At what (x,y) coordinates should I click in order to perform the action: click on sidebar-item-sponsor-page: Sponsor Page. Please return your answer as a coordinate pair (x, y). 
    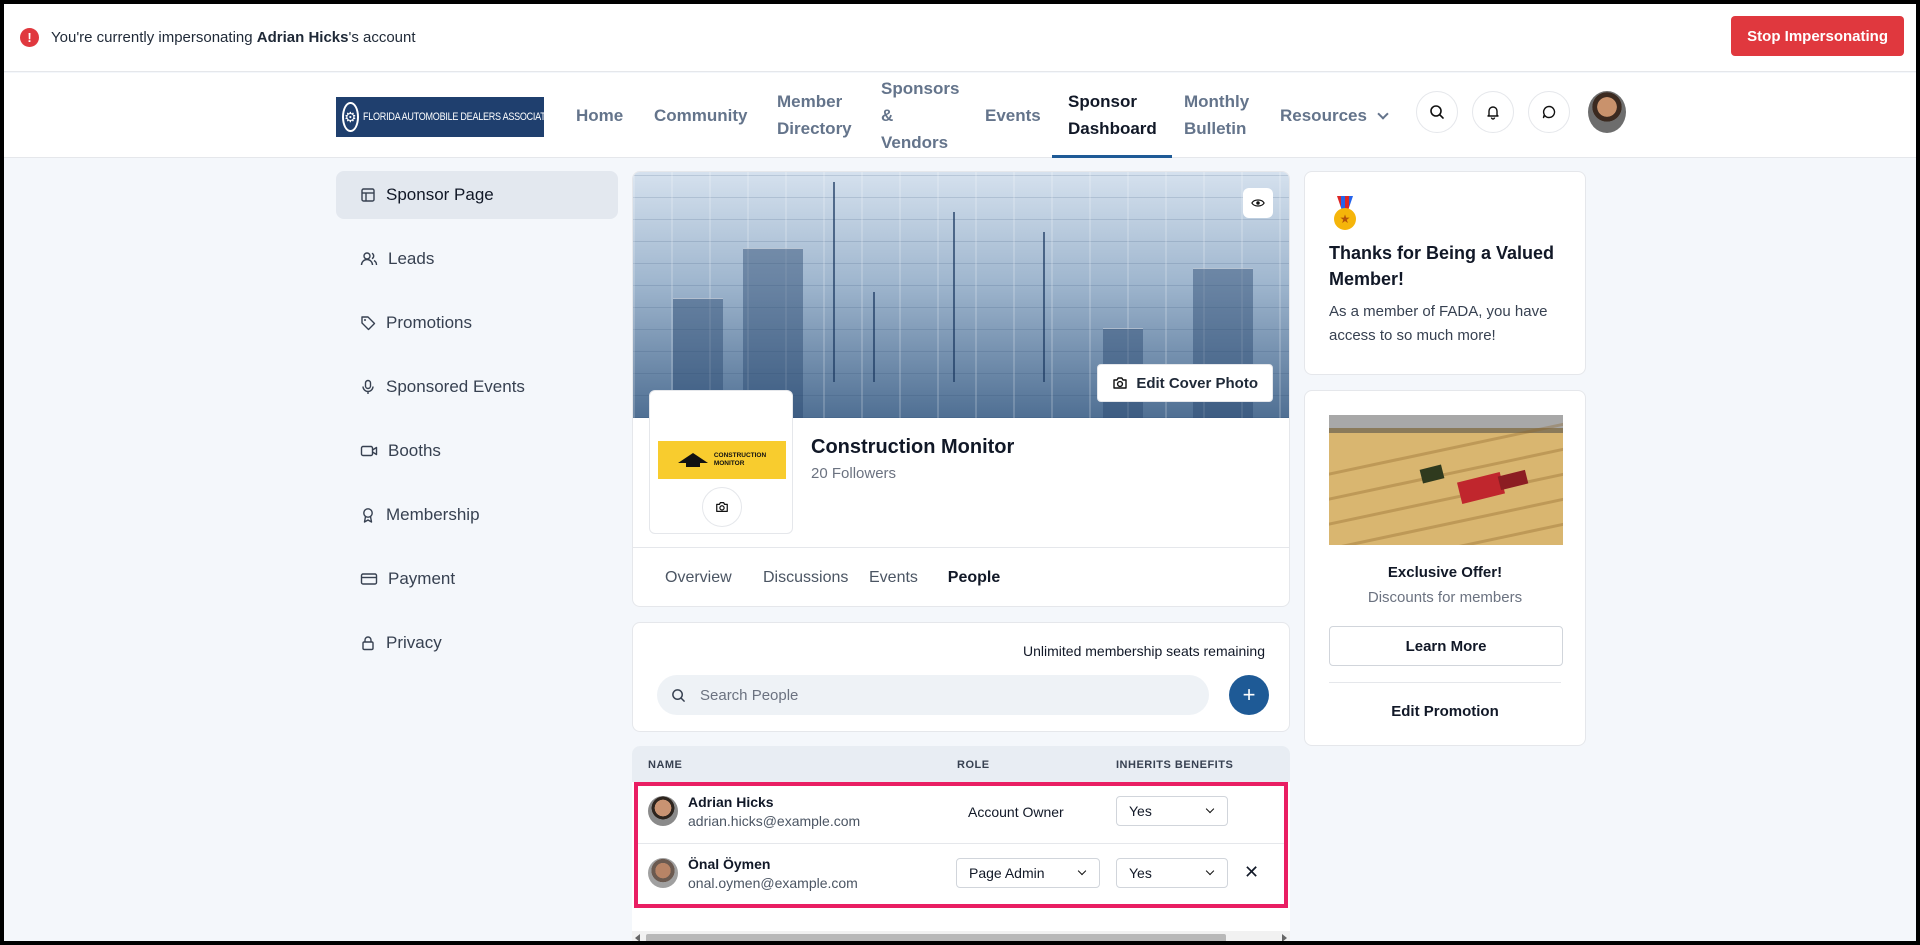
    Looking at the image, I should click on (477, 195).